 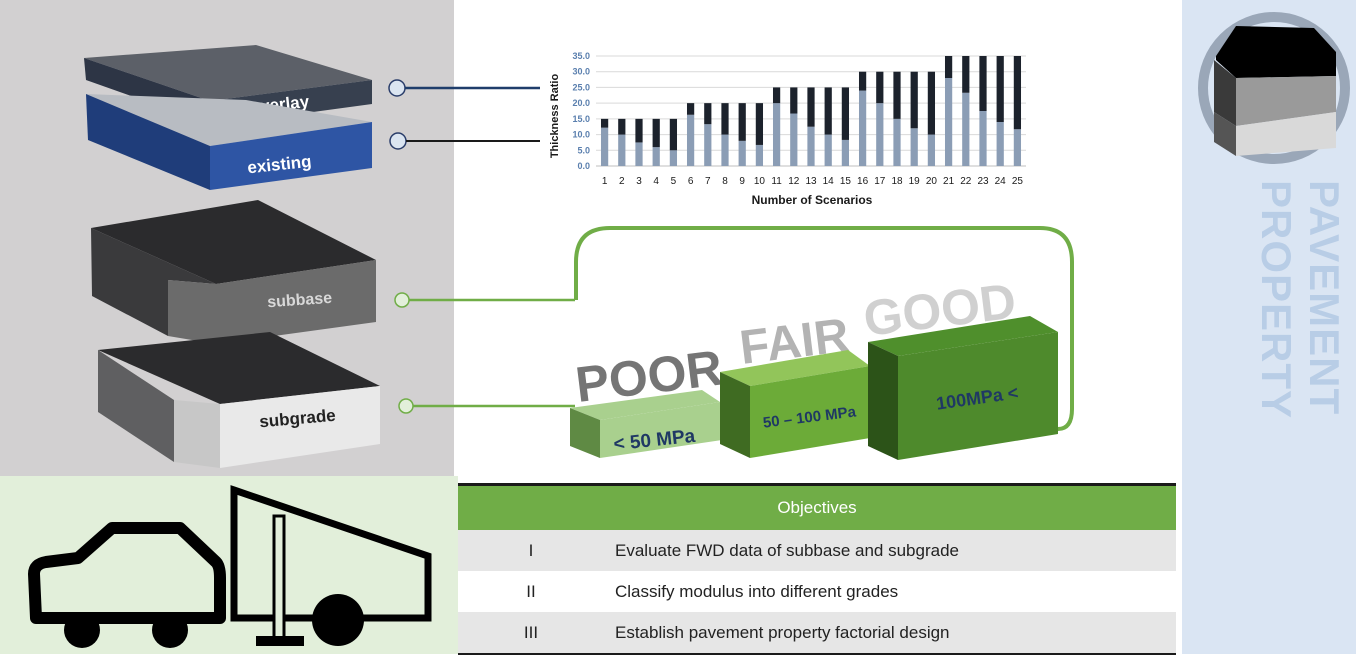 I want to click on subgrade-layer-block: subgrade, so click(x=239, y=400).